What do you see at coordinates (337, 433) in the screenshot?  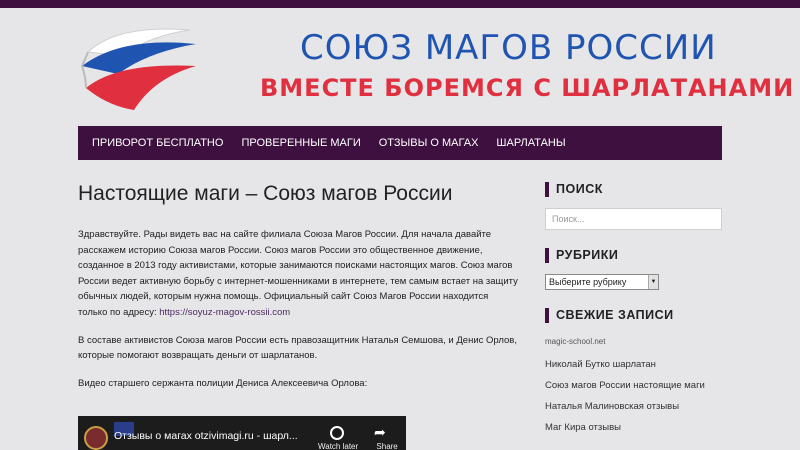 I see `clock-icon` at bounding box center [337, 433].